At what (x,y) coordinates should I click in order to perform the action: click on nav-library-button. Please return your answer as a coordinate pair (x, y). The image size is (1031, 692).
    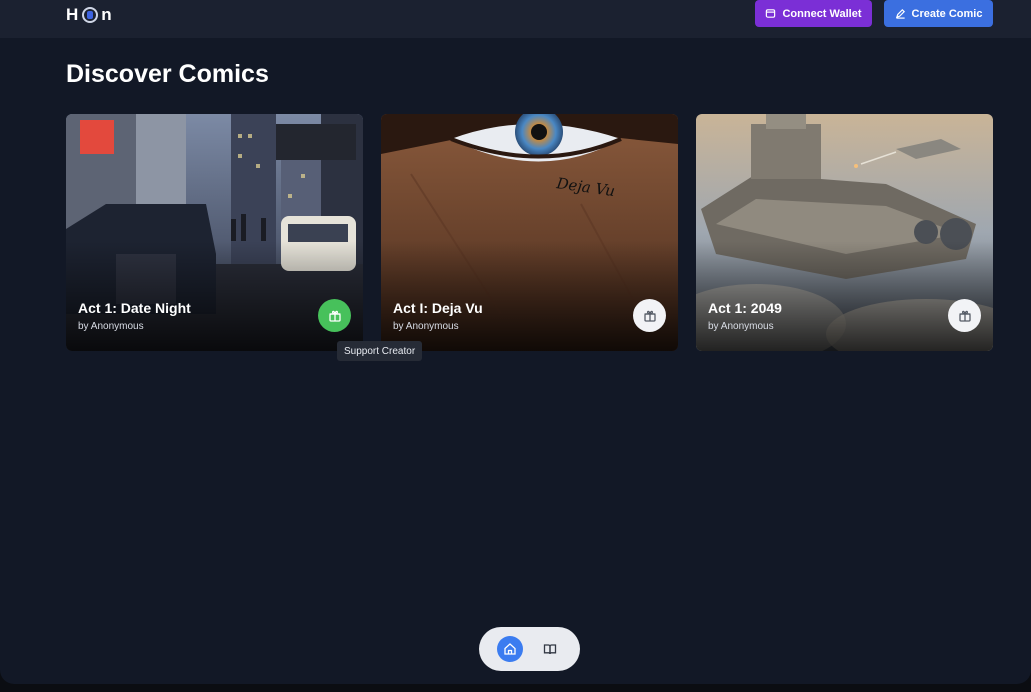
    Looking at the image, I should click on (550, 649).